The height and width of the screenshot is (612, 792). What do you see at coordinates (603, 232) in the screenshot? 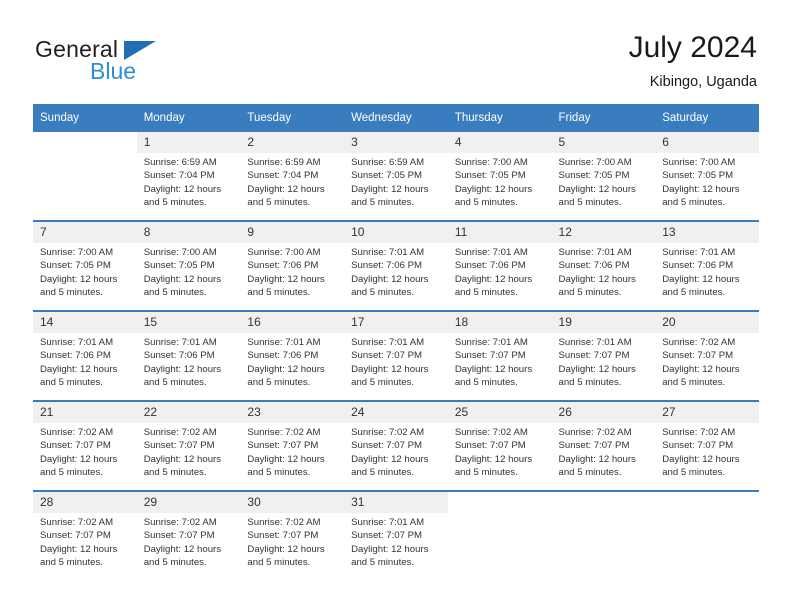
I see `day-number: 12` at bounding box center [603, 232].